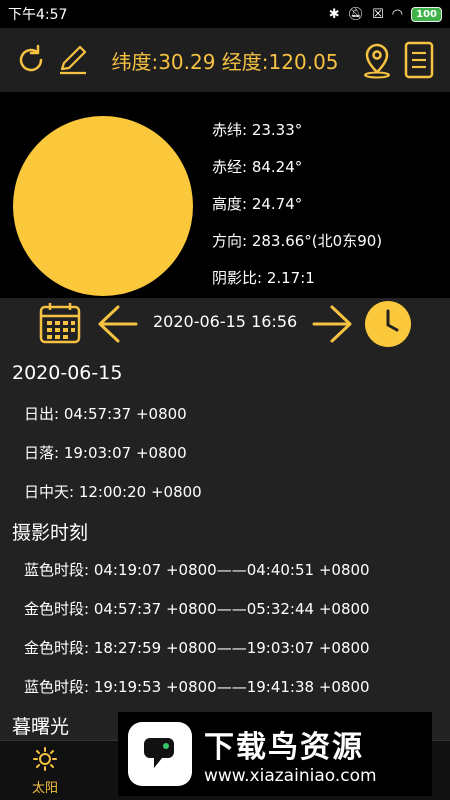 This screenshot has height=800, width=450. Describe the element at coordinates (38, 15) in the screenshot. I see `status-time: 下午4:57` at that location.